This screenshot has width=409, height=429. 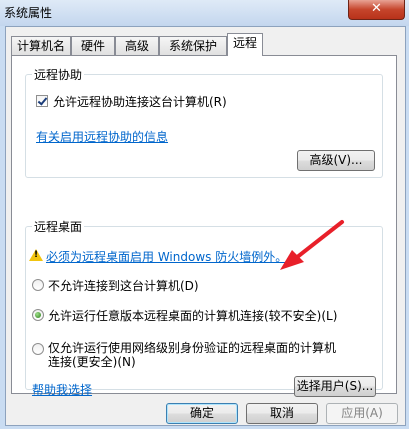 I want to click on warning-icon, so click(x=36, y=255).